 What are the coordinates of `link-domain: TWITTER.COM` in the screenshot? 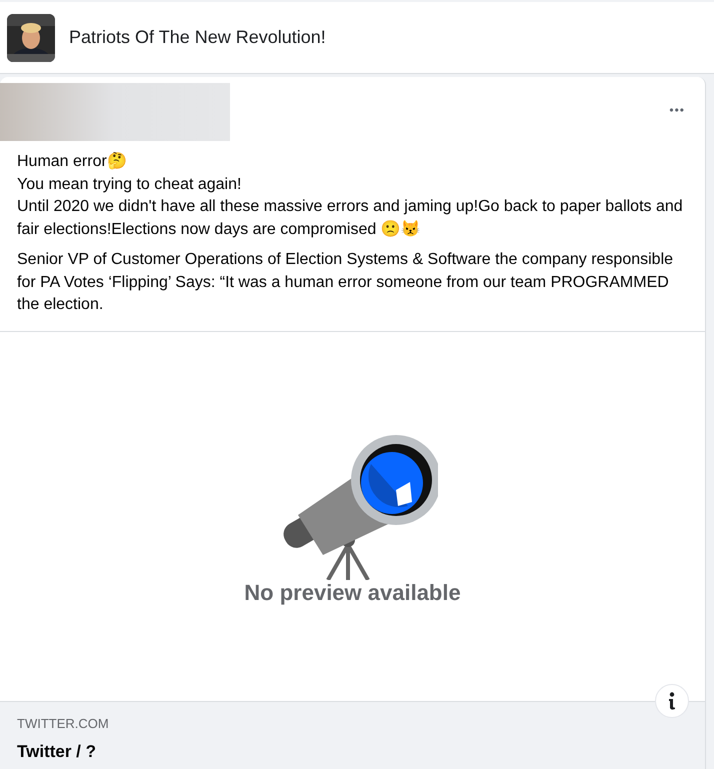 It's located at (63, 723).